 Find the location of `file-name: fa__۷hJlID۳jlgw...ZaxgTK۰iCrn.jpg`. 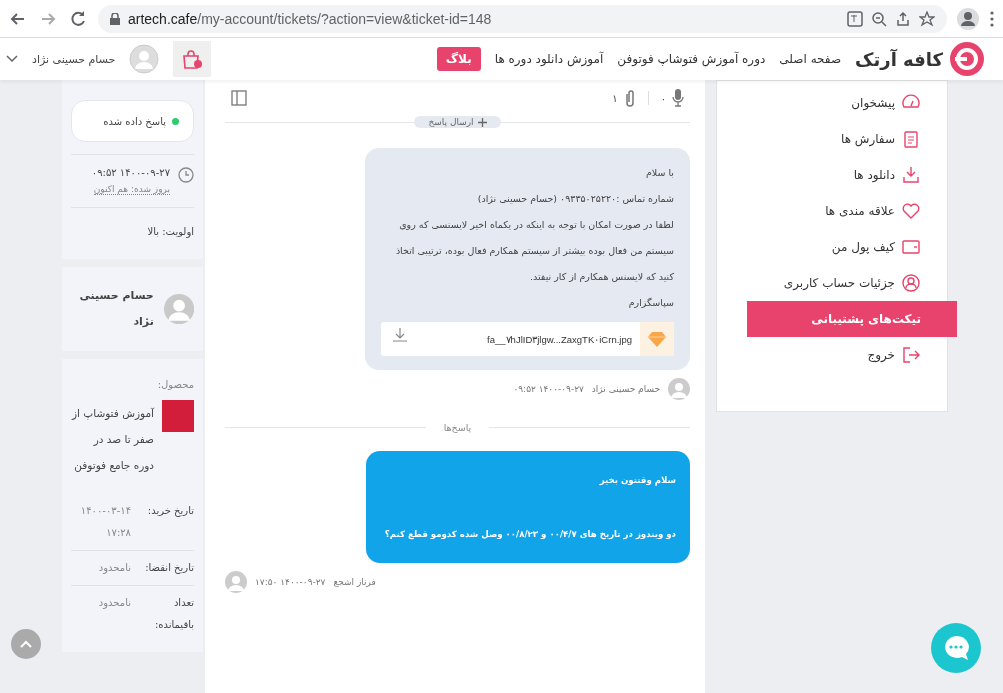

file-name: fa__۷hJlID۳jlgw...ZaxgTK۰iCrn.jpg is located at coordinates (559, 339).